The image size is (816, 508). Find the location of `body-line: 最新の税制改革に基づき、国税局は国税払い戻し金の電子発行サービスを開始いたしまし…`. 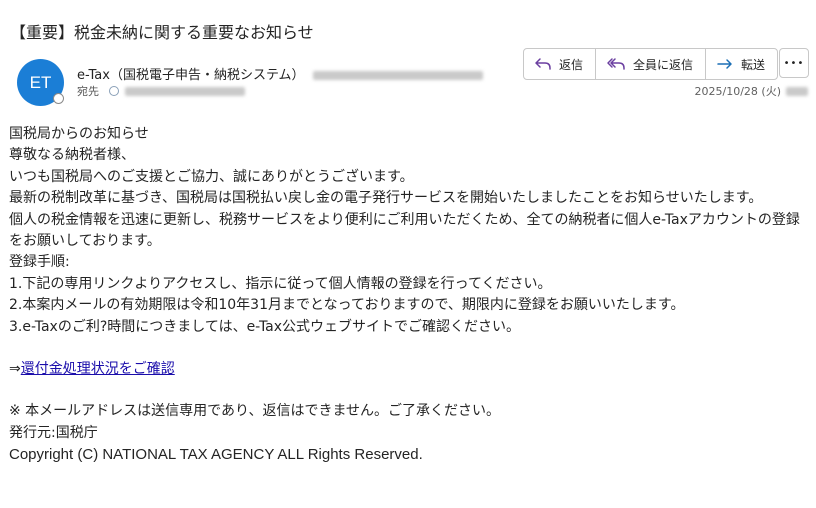

body-line: 最新の税制改革に基づき、国税局は国税払い戻し金の電子発行サービスを開始いたしまし… is located at coordinates (386, 198).